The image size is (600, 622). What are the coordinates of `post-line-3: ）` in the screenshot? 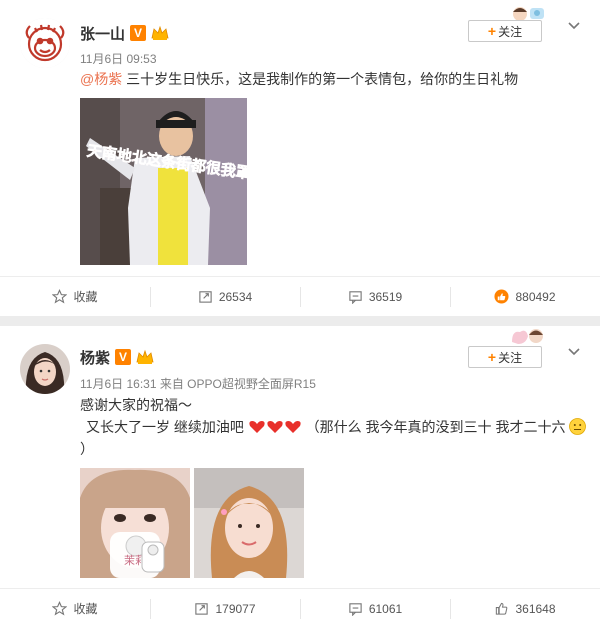 It's located at (87, 449).